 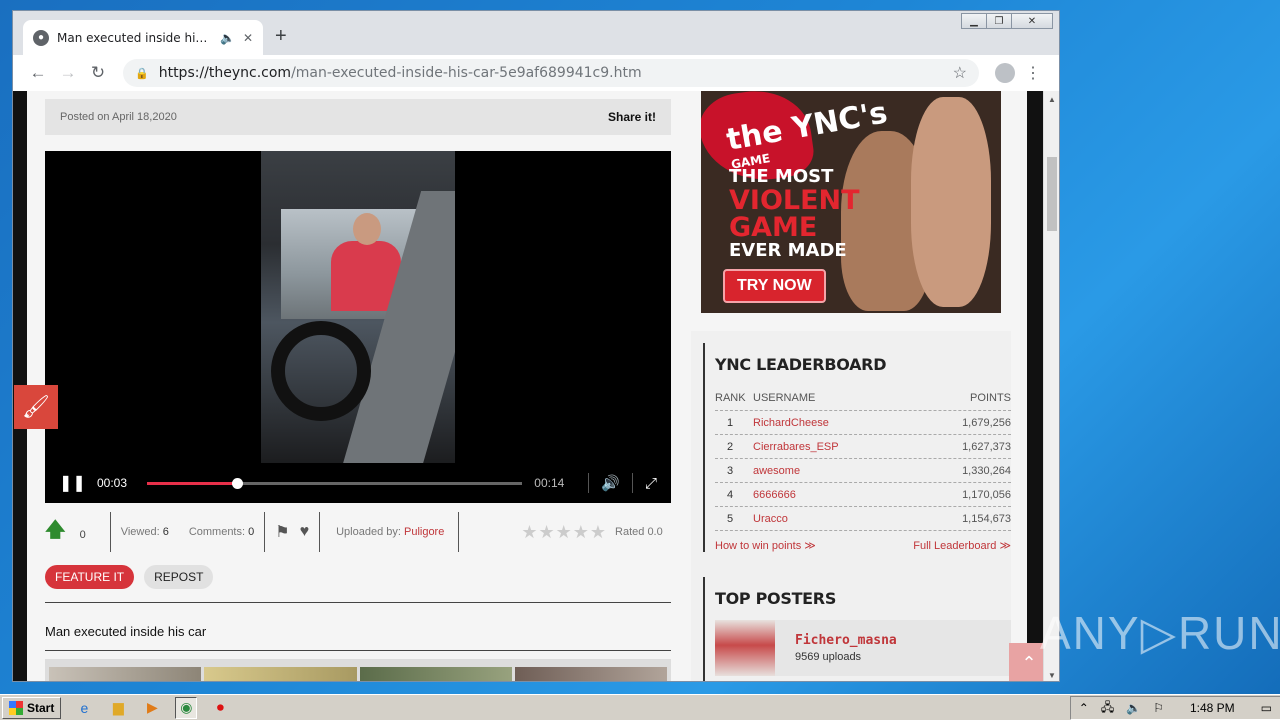 I want to click on username-link: Uracco, so click(x=842, y=519).